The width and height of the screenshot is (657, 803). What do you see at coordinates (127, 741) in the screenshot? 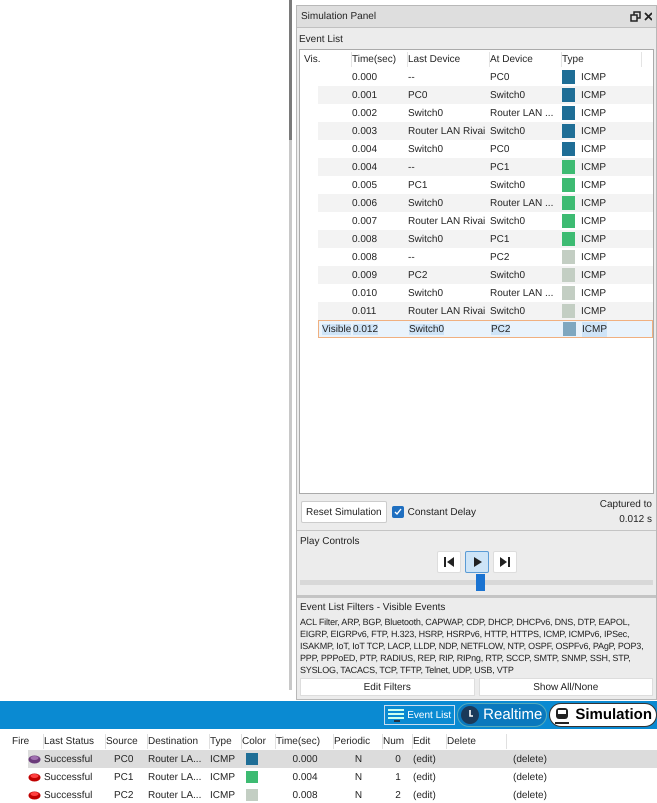
I see `column-header: Source` at bounding box center [127, 741].